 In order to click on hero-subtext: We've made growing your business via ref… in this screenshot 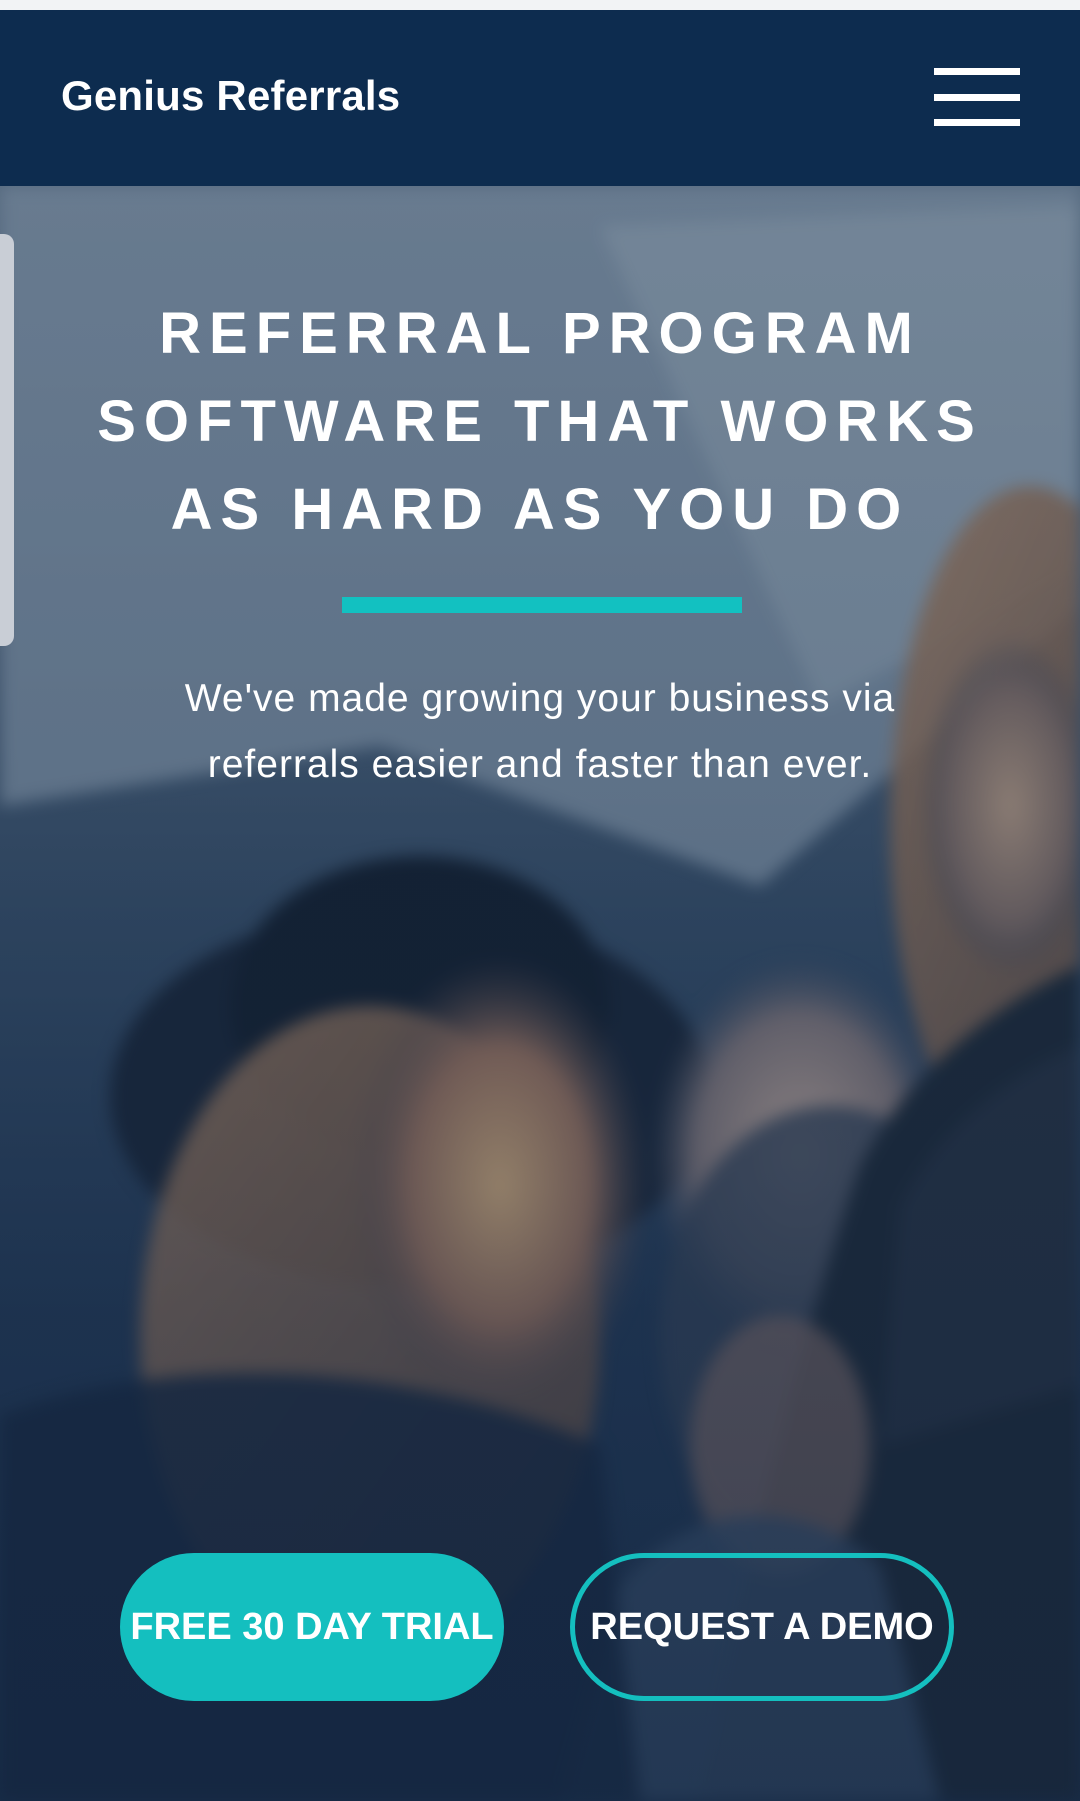, I will do `click(540, 731)`.